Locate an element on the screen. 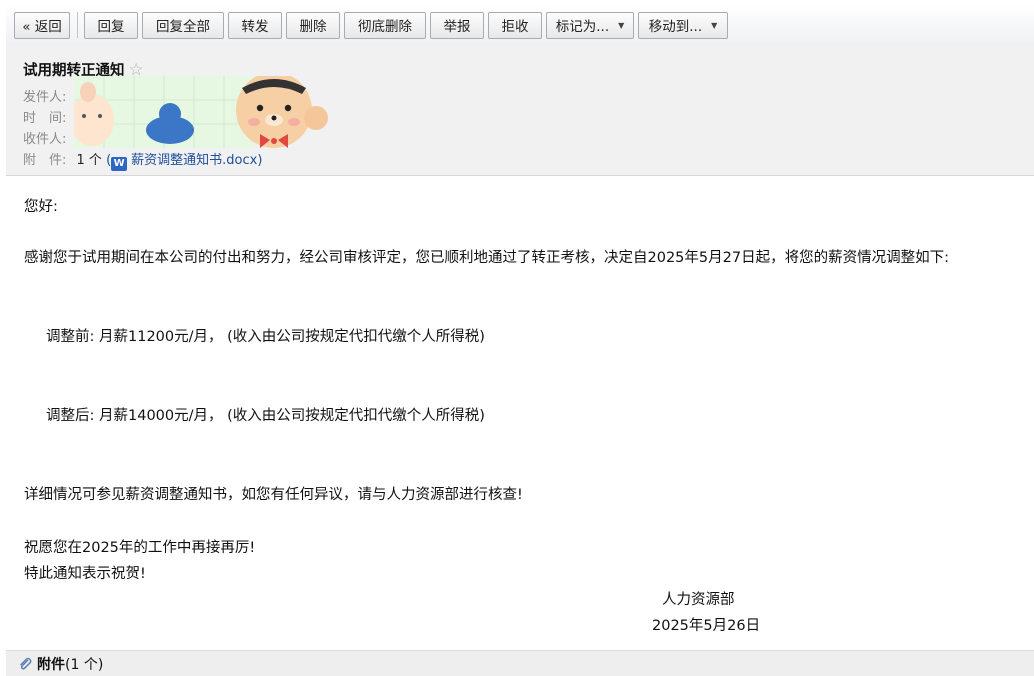  forward-button: 转发 is located at coordinates (255, 25).